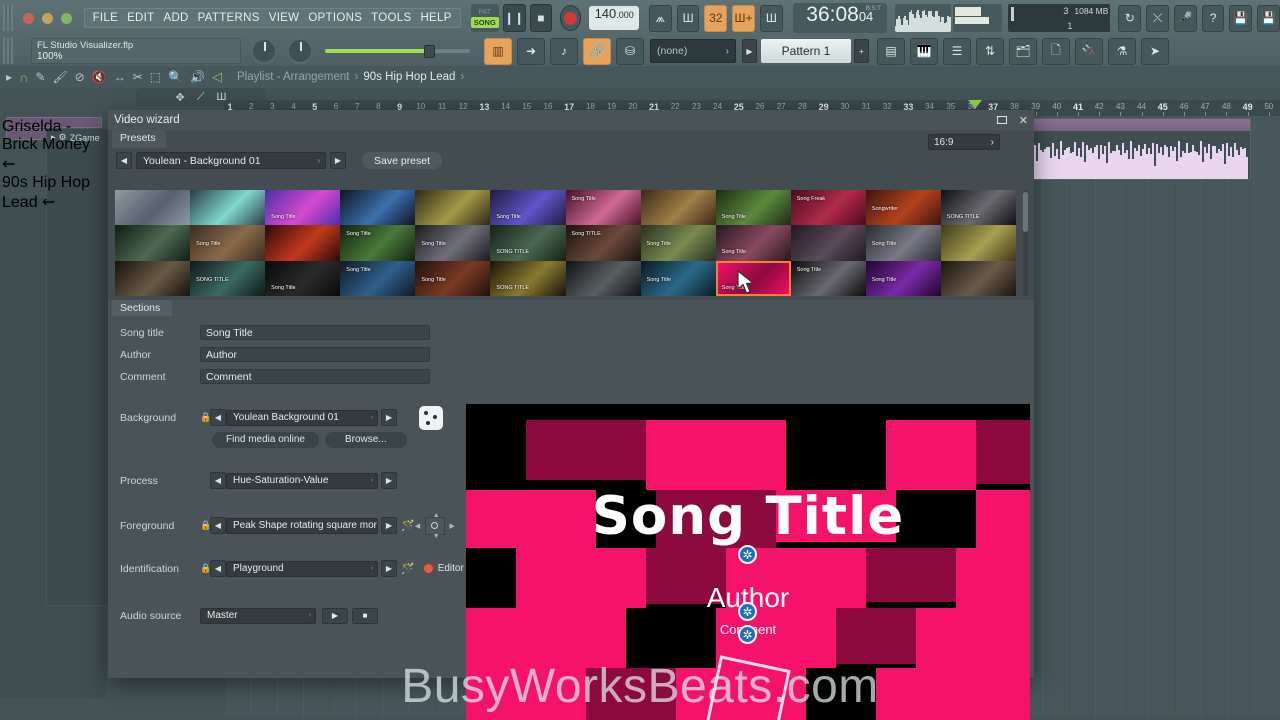 Image resolution: width=1280 pixels, height=720 pixels. What do you see at coordinates (54, 193) in the screenshot?
I see `track-name-1: 90s Hip Hop Lead ⇜` at bounding box center [54, 193].